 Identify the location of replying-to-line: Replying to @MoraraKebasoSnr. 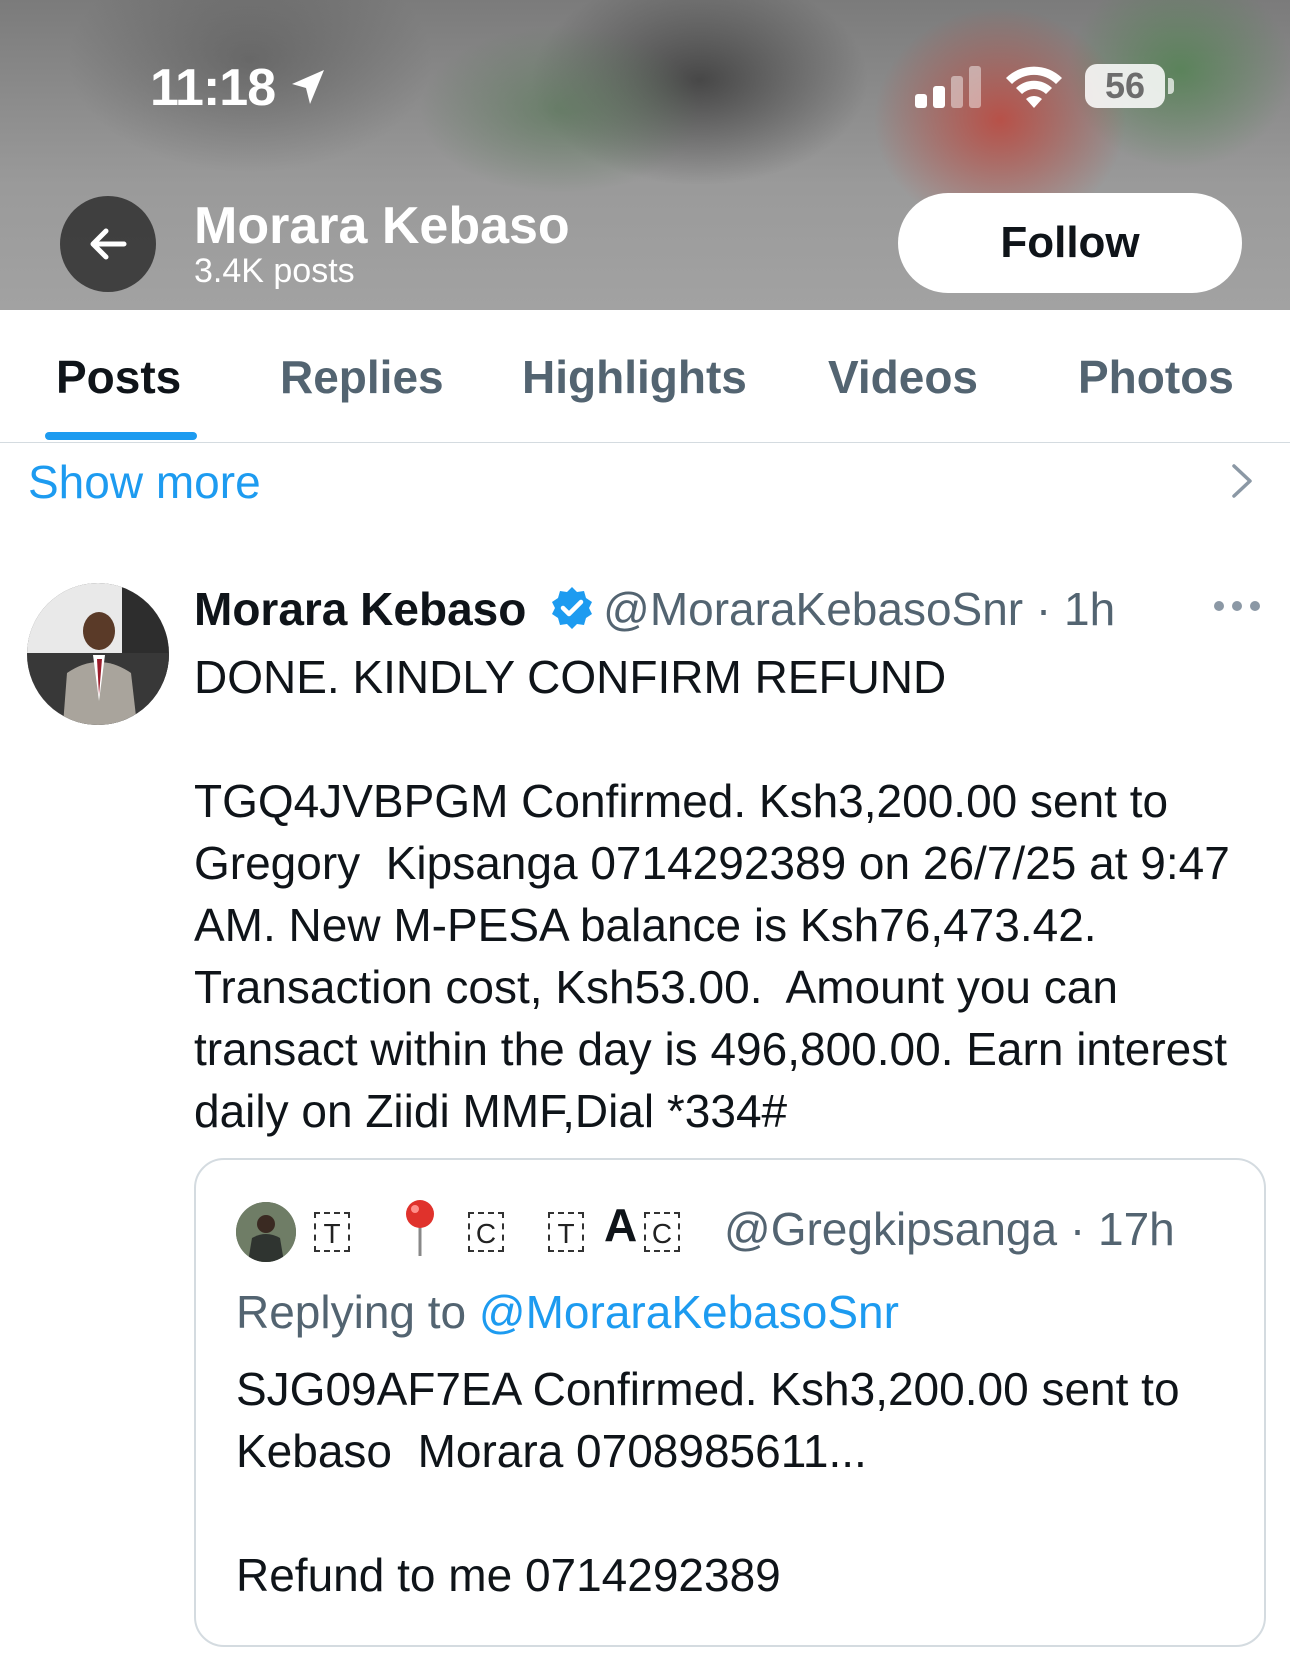
(567, 1312).